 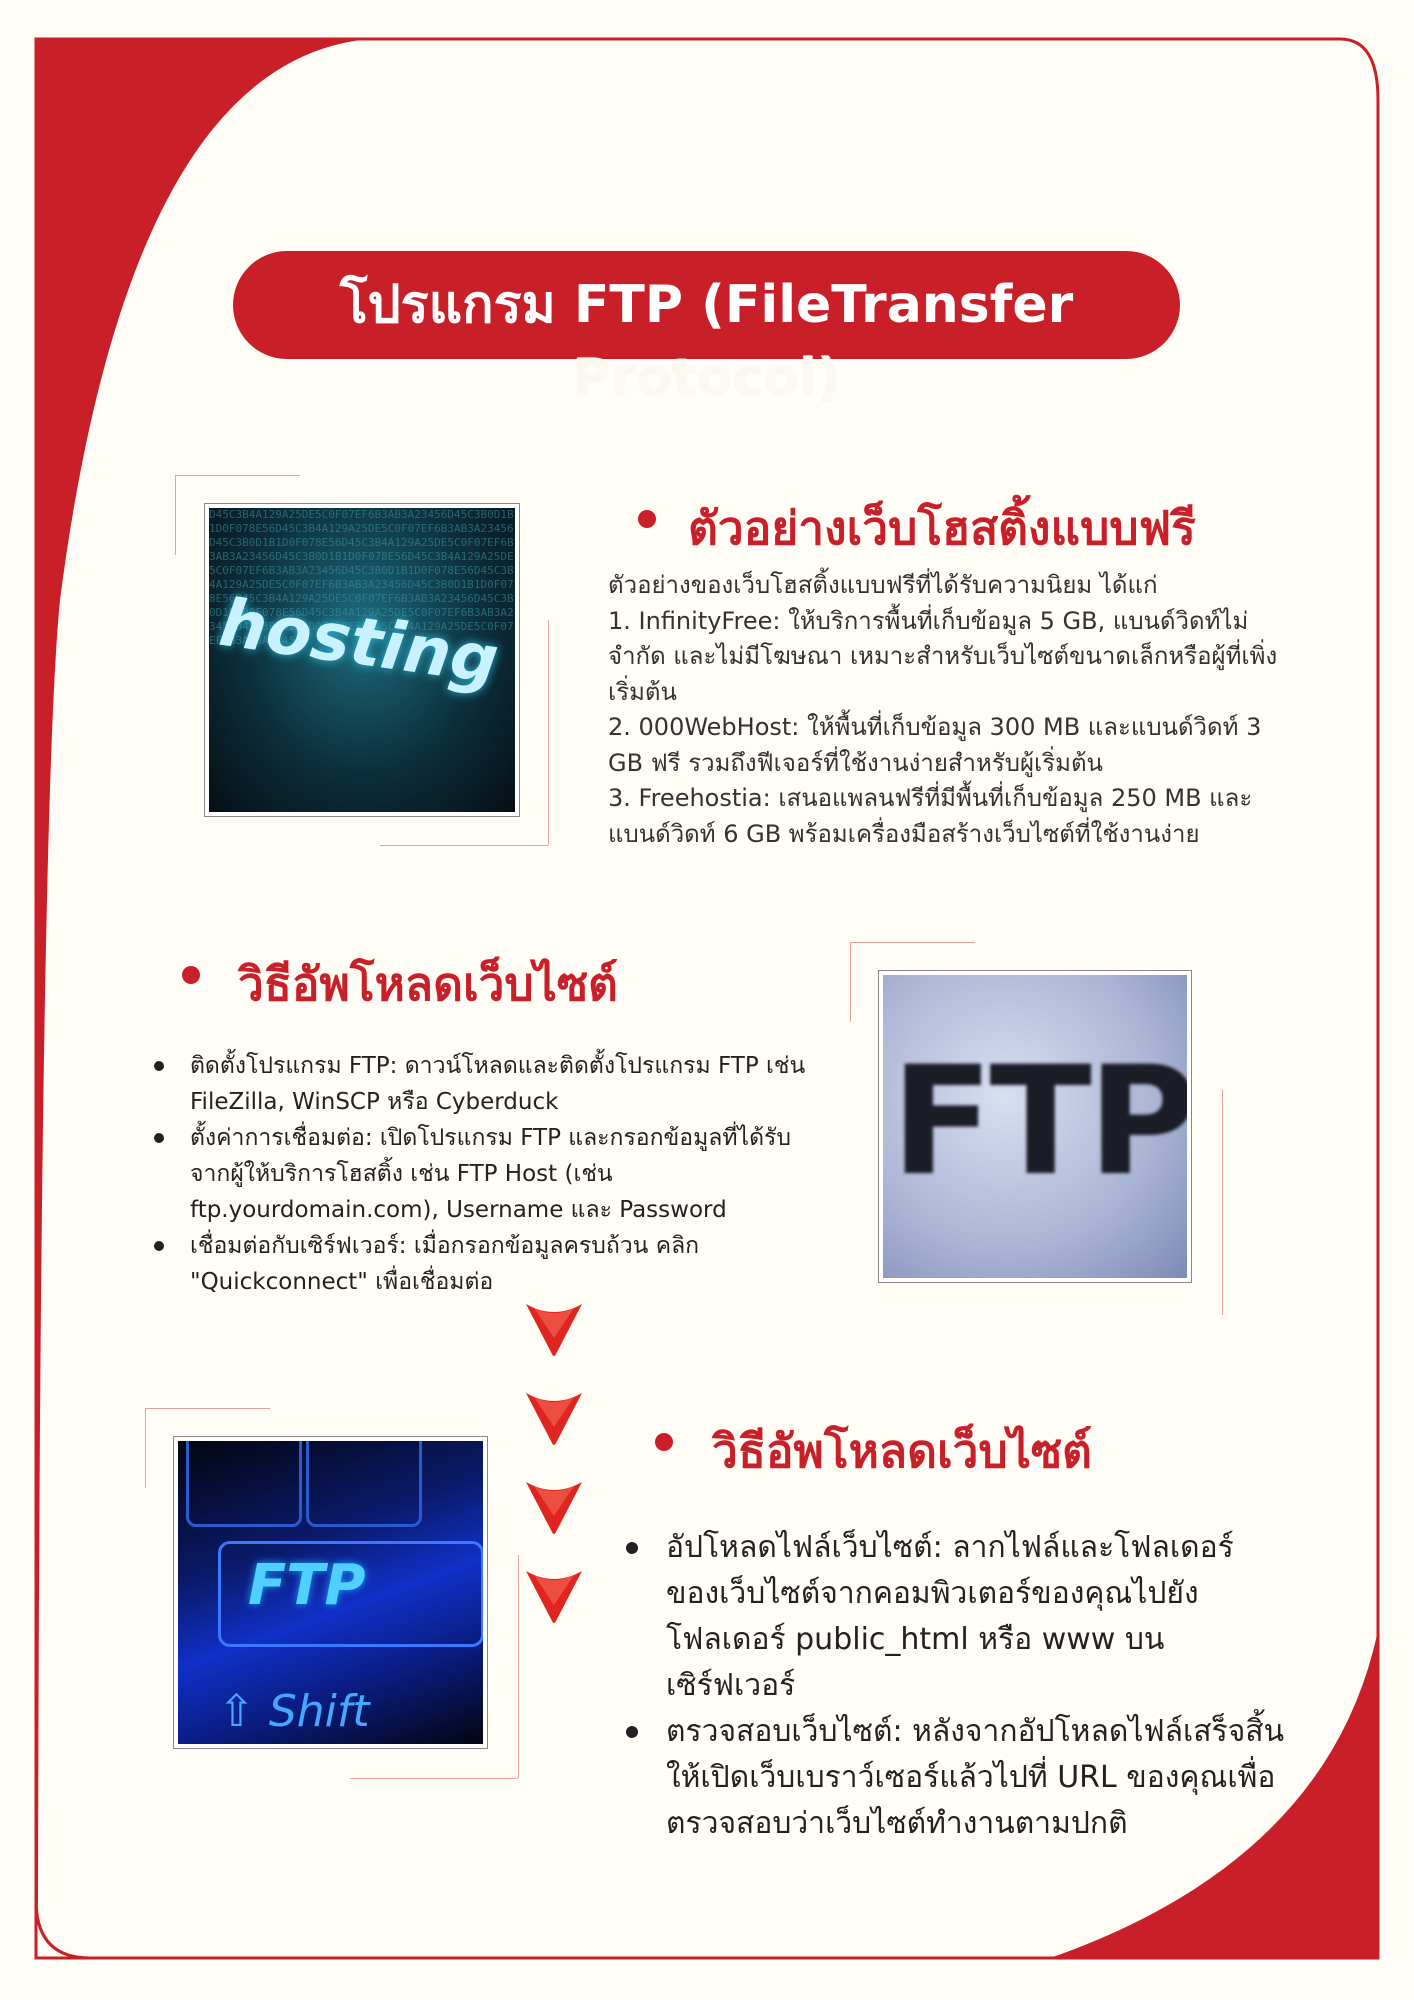 I want to click on page-title: โปรแกรม FTP (FileTransfer Protocol), so click(x=706, y=335).